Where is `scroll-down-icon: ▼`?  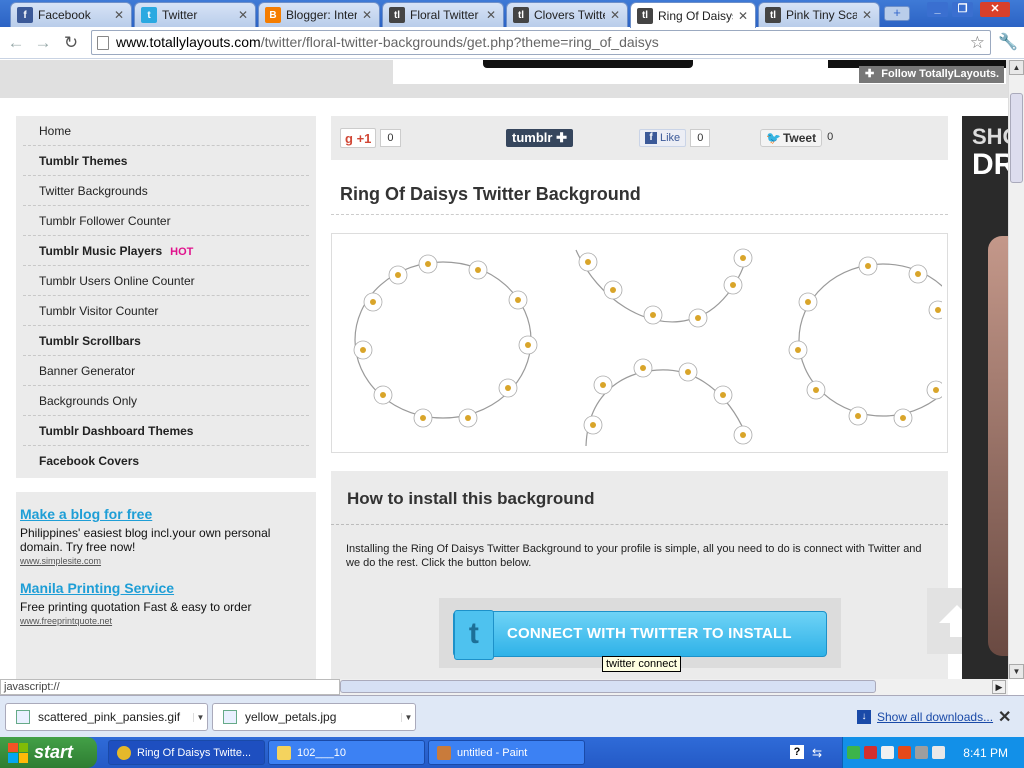
scroll-down-icon: ▼ is located at coordinates (1016, 671).